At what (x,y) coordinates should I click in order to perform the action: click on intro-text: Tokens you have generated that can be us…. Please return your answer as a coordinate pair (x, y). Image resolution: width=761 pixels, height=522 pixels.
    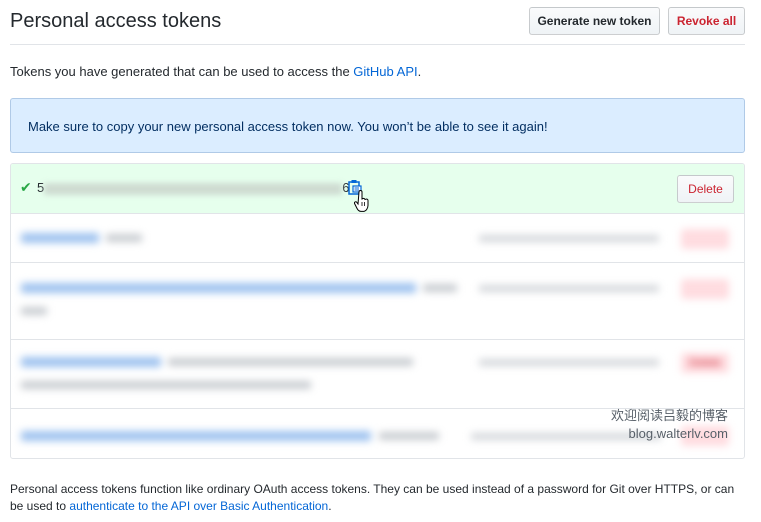
    Looking at the image, I should click on (216, 71).